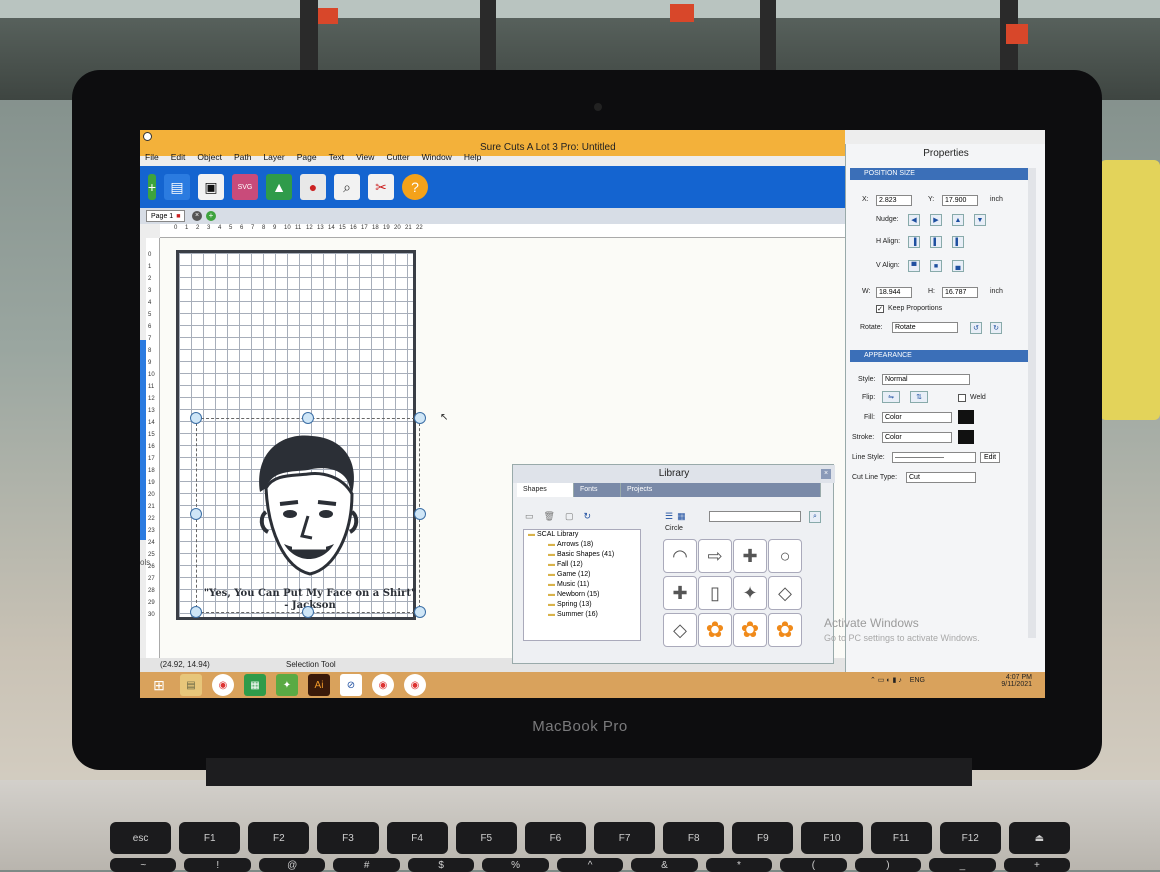  What do you see at coordinates (597, 490) in the screenshot?
I see `tab-fonts: Fonts` at bounding box center [597, 490].